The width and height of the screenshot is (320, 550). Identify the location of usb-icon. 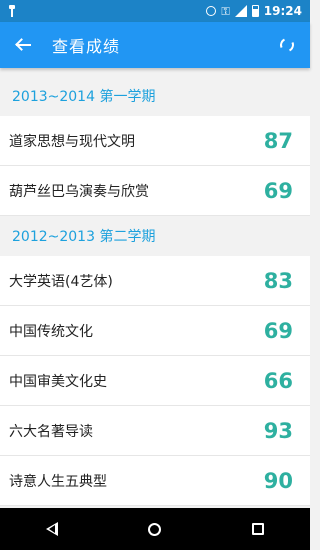
(12, 11).